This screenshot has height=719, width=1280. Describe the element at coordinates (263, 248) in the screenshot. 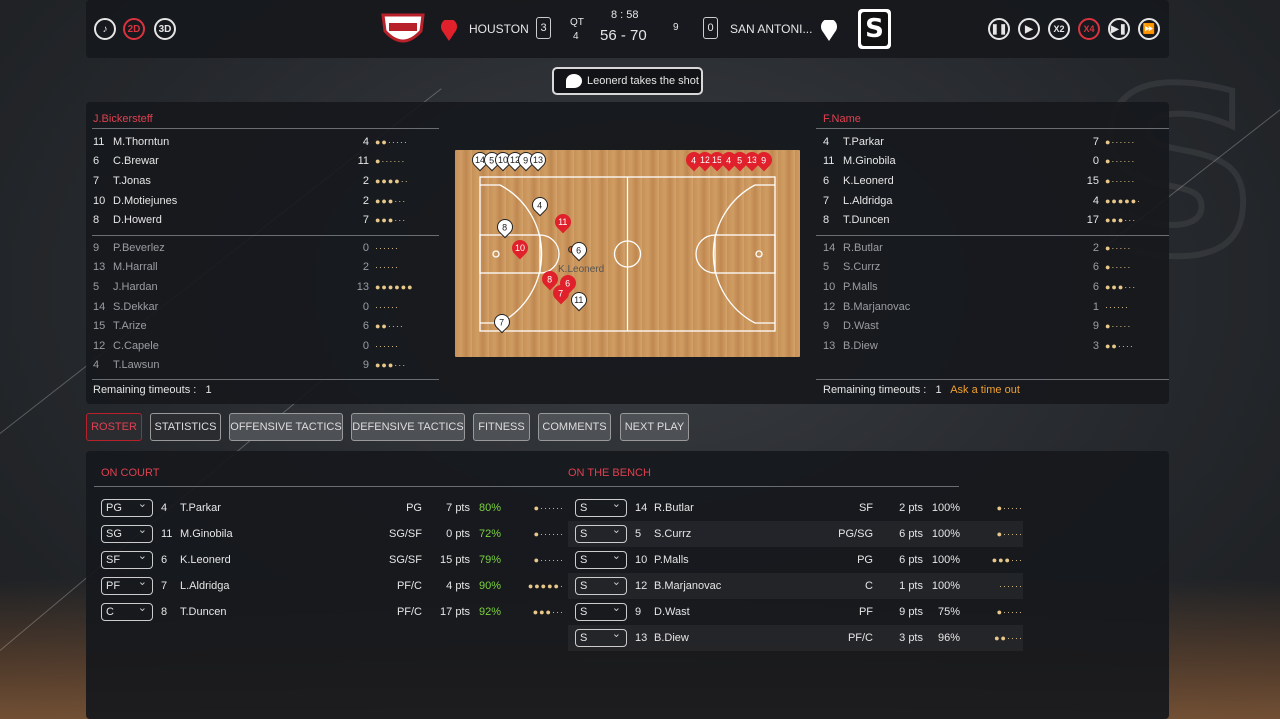

I see `player-row: 9 P.Beverlez 0 ······` at that location.